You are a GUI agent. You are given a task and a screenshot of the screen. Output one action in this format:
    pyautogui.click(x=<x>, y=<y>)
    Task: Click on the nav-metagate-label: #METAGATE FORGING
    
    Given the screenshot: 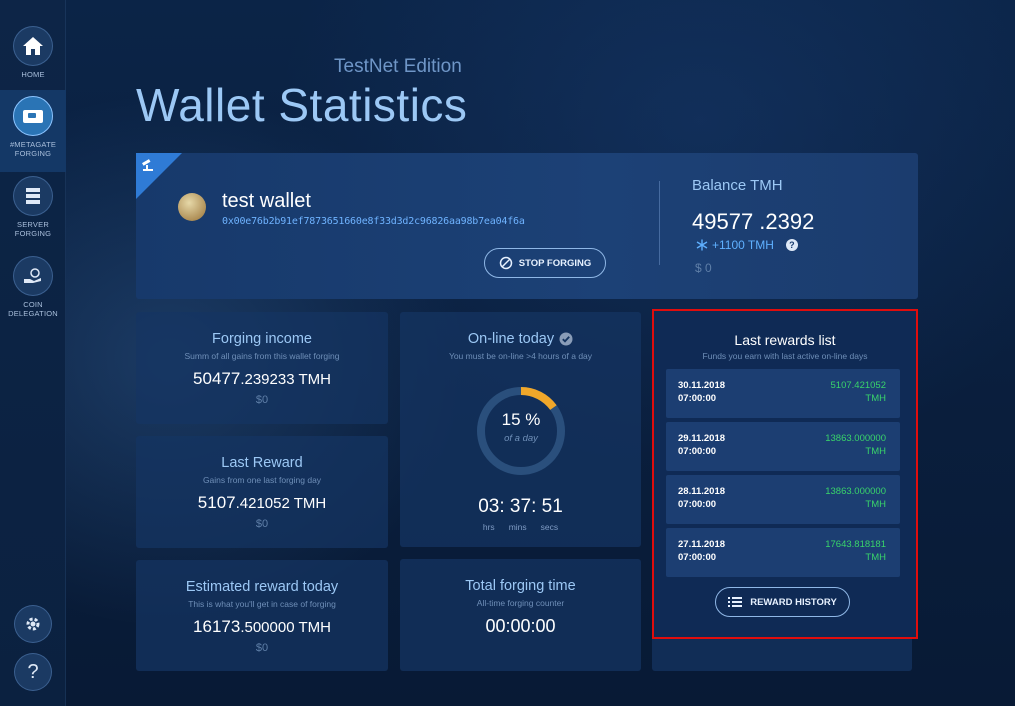 What is the action you would take?
    pyautogui.click(x=33, y=149)
    